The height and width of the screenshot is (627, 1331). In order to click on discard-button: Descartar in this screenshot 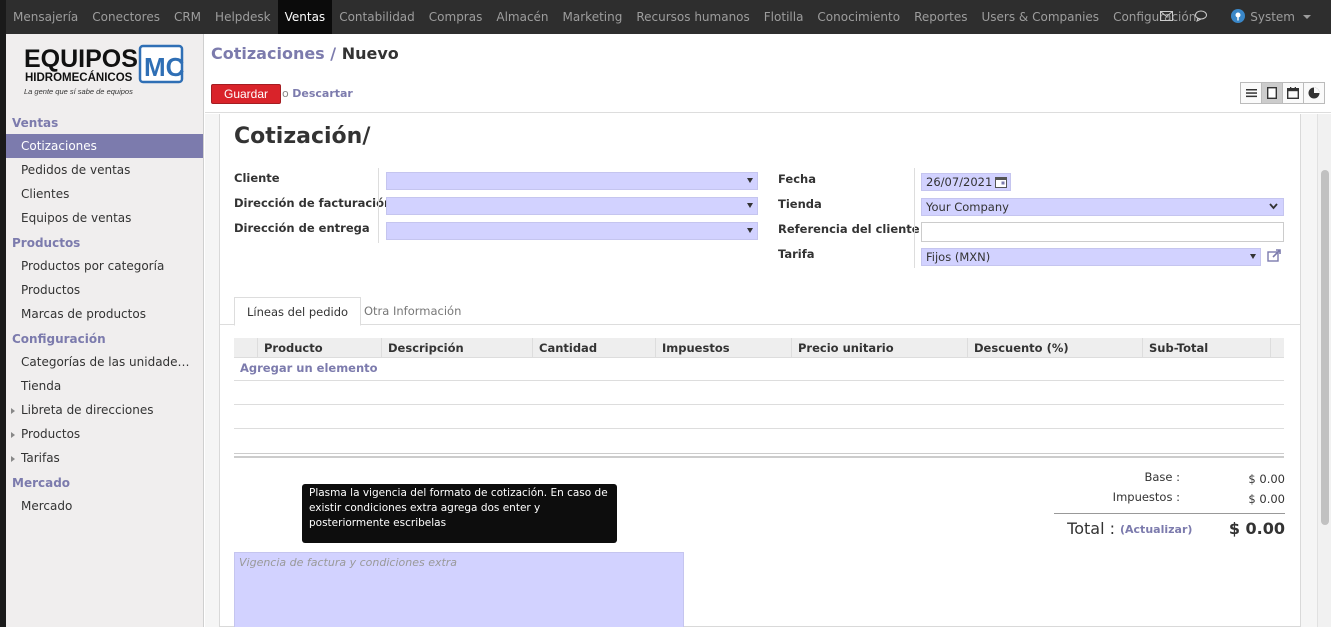, I will do `click(322, 93)`.